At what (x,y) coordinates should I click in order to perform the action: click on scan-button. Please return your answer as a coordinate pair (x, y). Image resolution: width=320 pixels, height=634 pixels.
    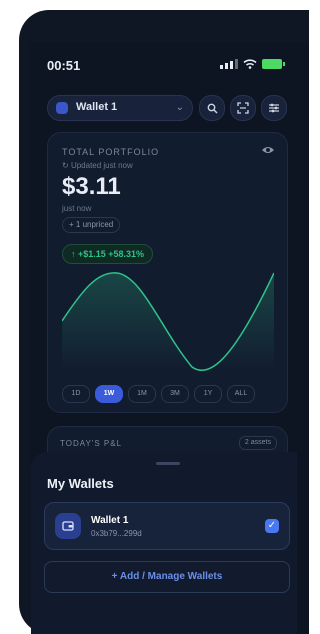
    Looking at the image, I should click on (243, 108).